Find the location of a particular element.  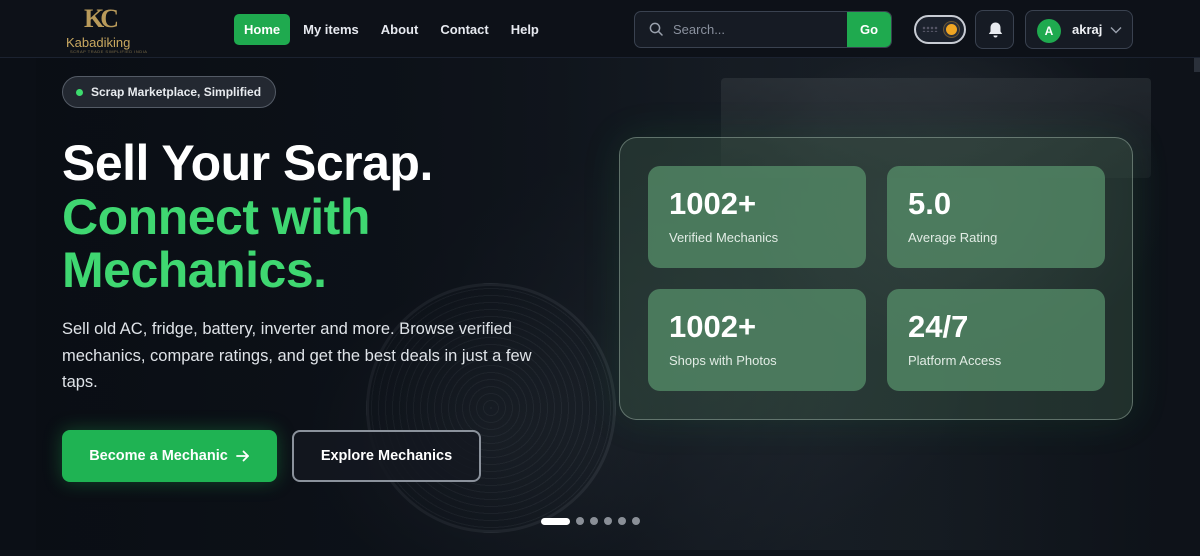

avatar: A is located at coordinates (1049, 31).